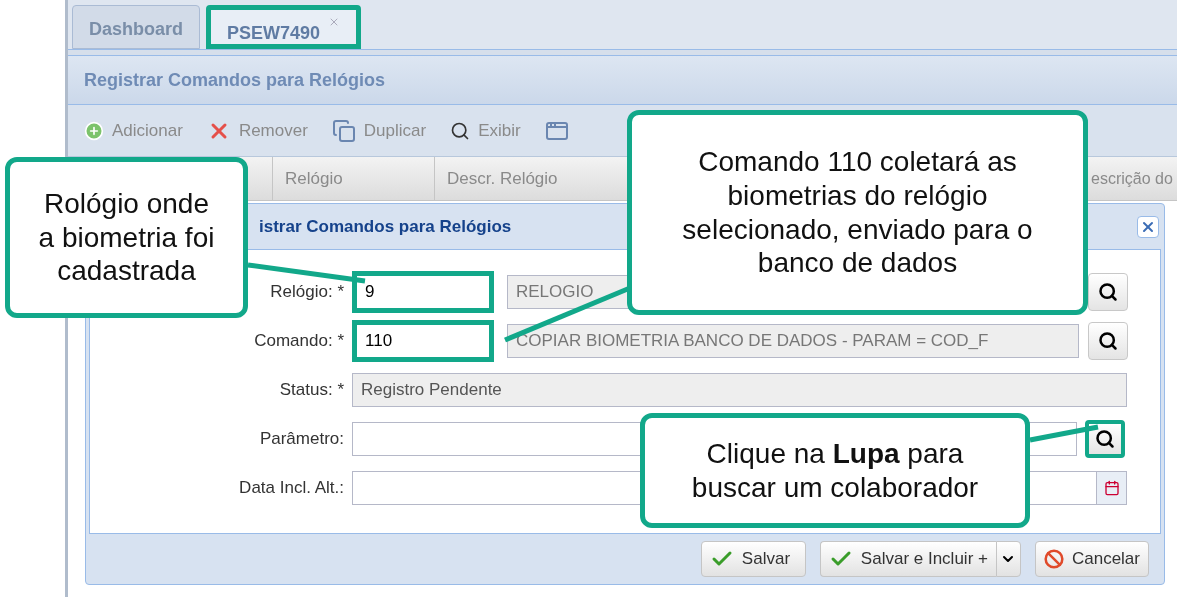 This screenshot has width=1177, height=597. I want to click on field-label: Relógio: *, so click(307, 291).